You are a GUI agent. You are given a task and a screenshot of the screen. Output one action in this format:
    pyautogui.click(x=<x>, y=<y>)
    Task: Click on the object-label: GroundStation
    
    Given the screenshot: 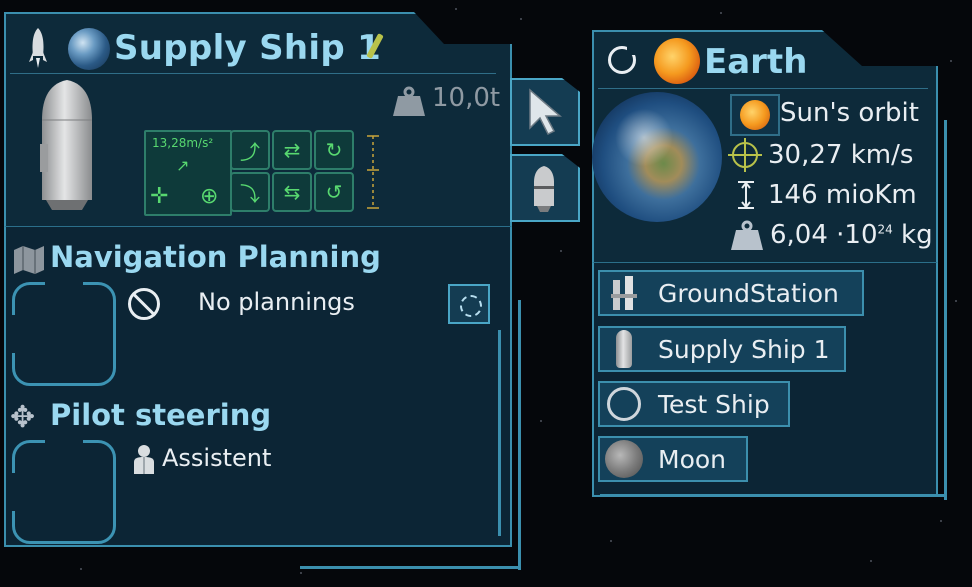 What is the action you would take?
    pyautogui.click(x=748, y=293)
    